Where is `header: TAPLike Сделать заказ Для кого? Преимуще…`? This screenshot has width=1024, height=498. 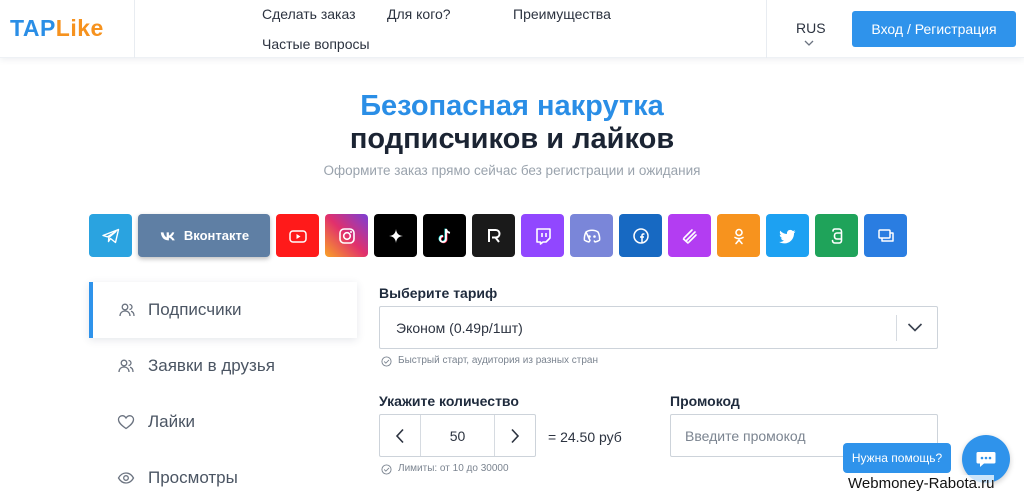 header: TAPLike Сделать заказ Для кого? Преимуще… is located at coordinates (512, 29).